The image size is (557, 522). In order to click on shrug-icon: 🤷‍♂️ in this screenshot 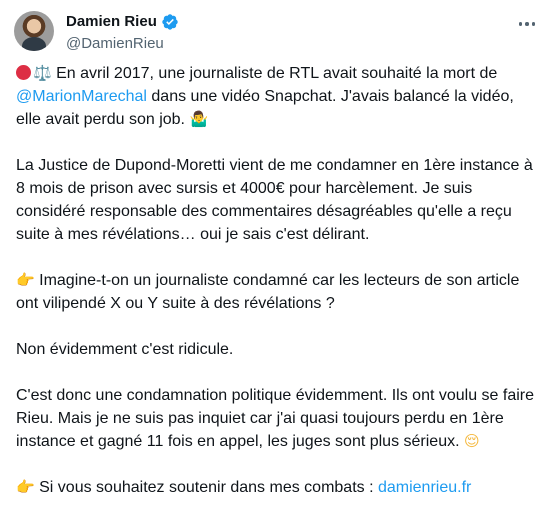, I will do `click(199, 119)`.